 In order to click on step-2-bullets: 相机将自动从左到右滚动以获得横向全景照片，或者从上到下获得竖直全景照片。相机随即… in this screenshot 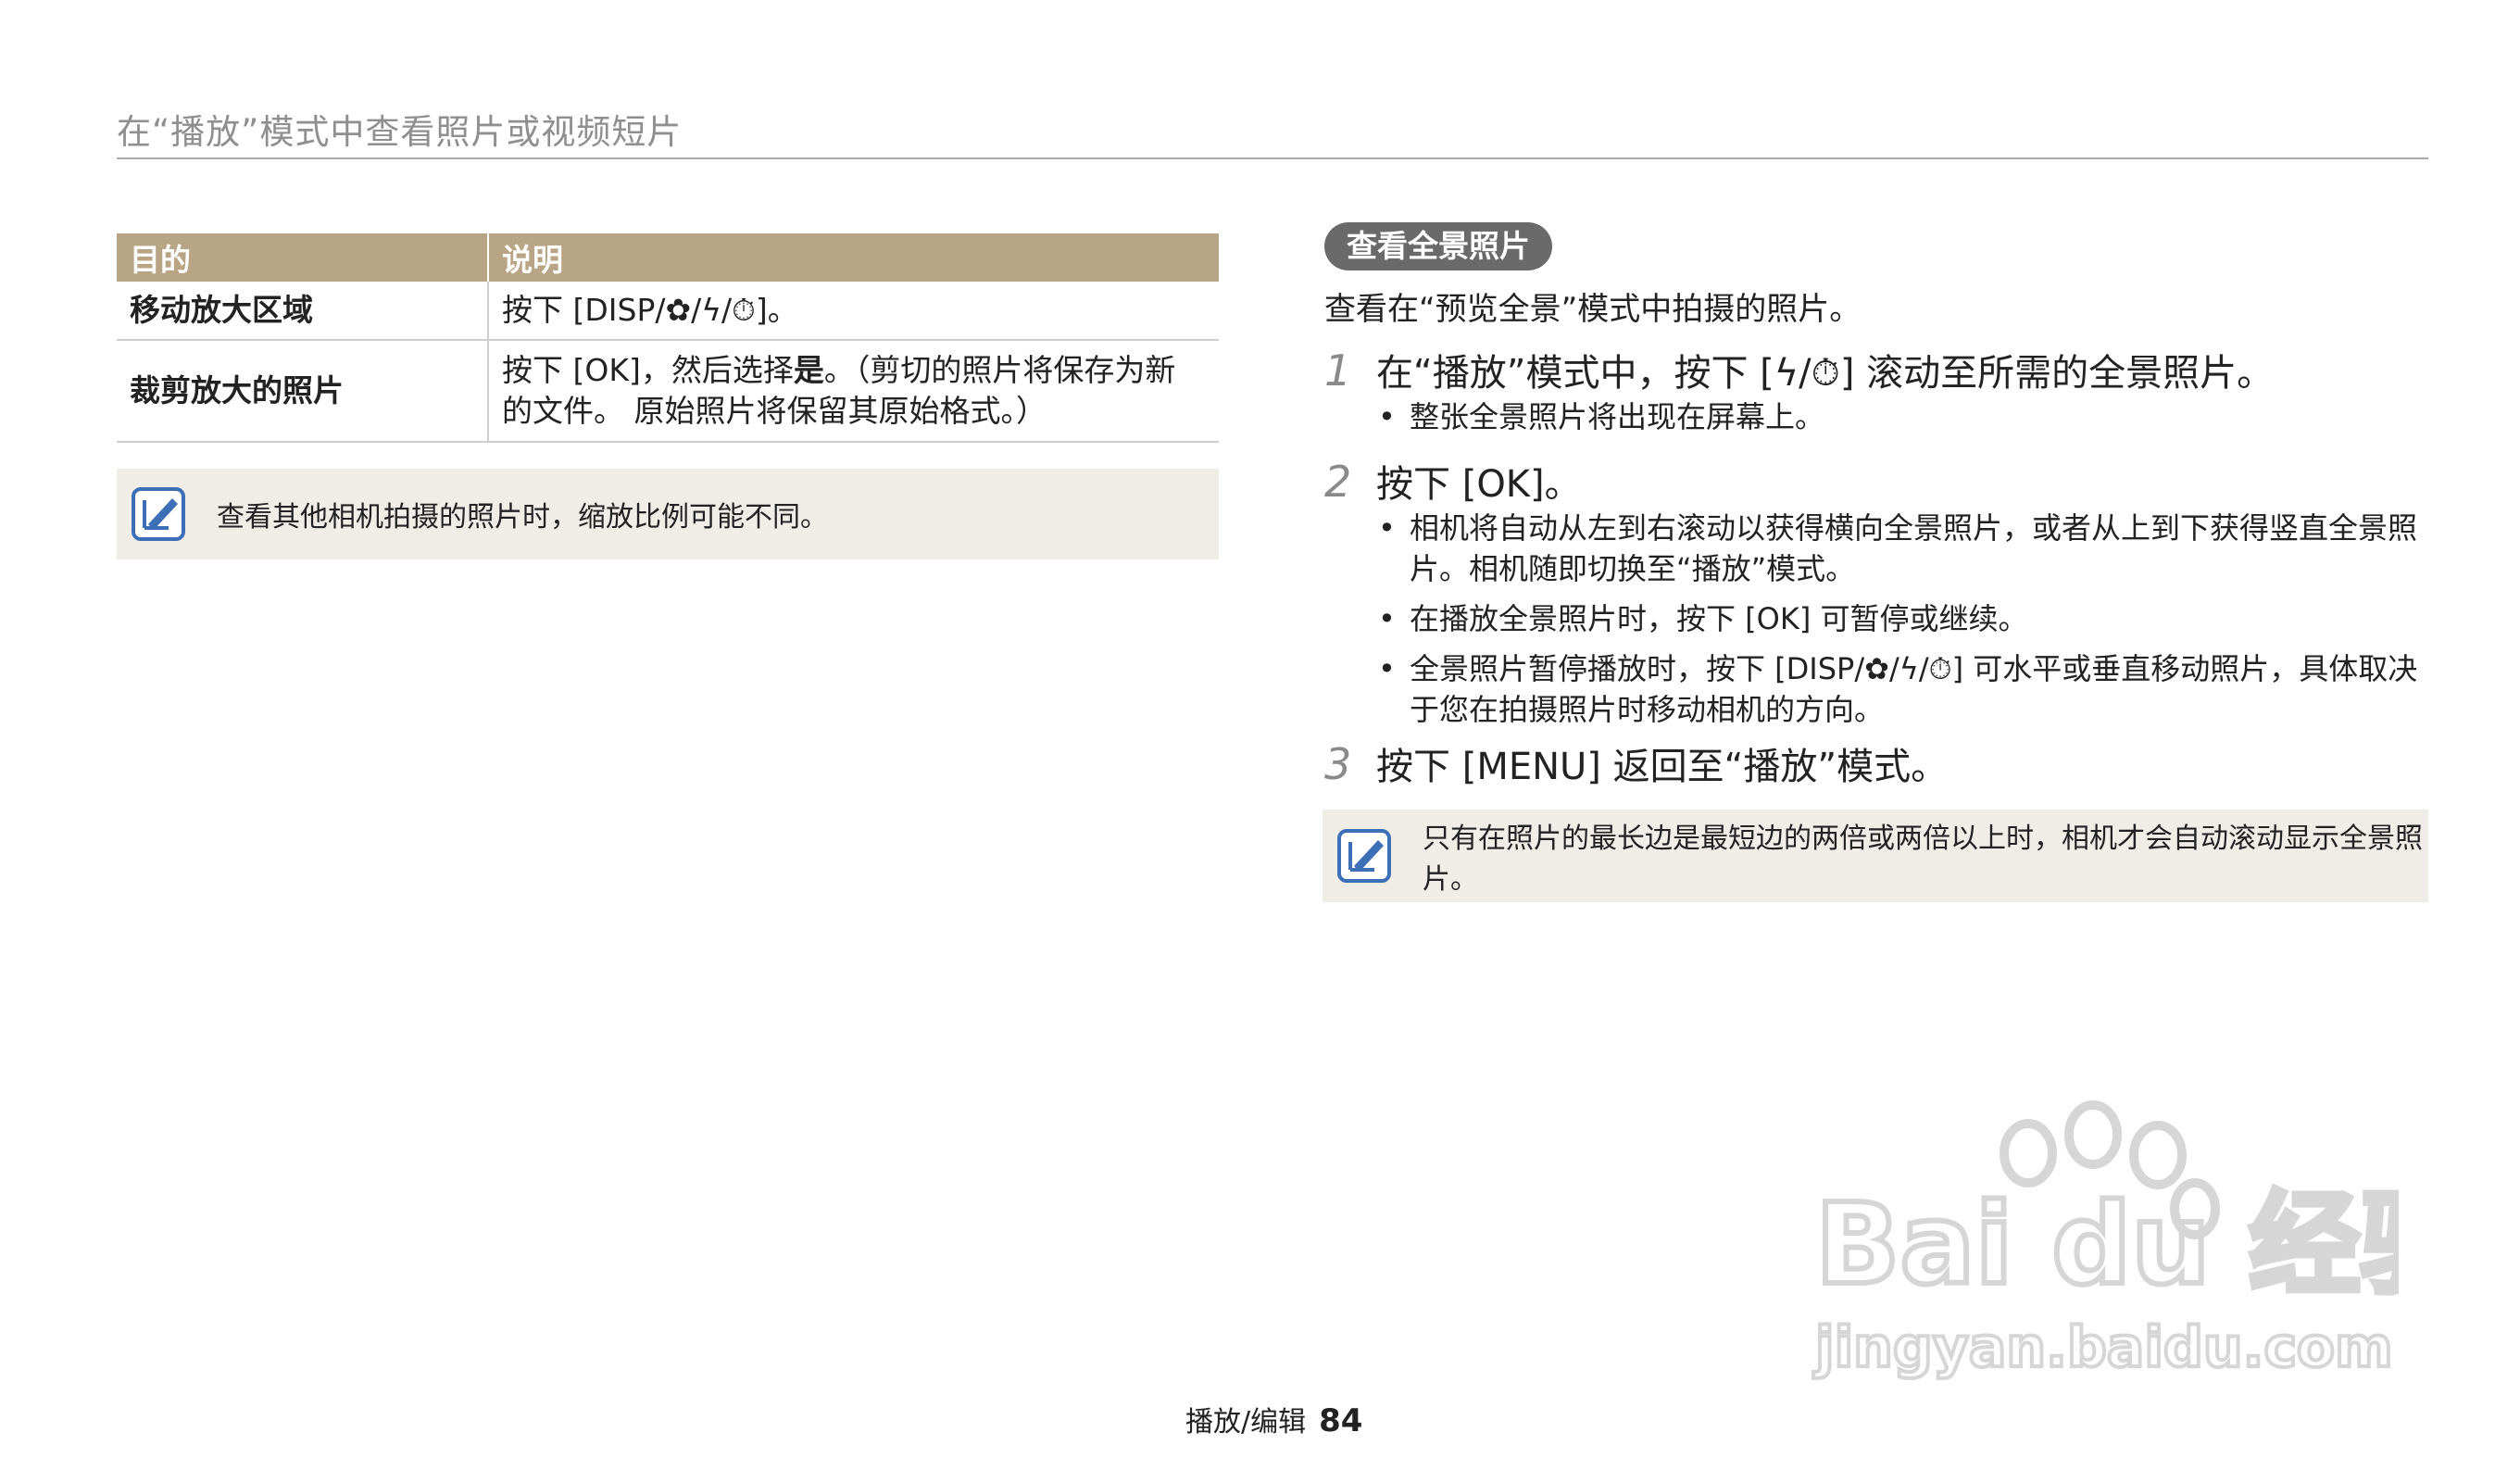, I will do `click(1901, 623)`.